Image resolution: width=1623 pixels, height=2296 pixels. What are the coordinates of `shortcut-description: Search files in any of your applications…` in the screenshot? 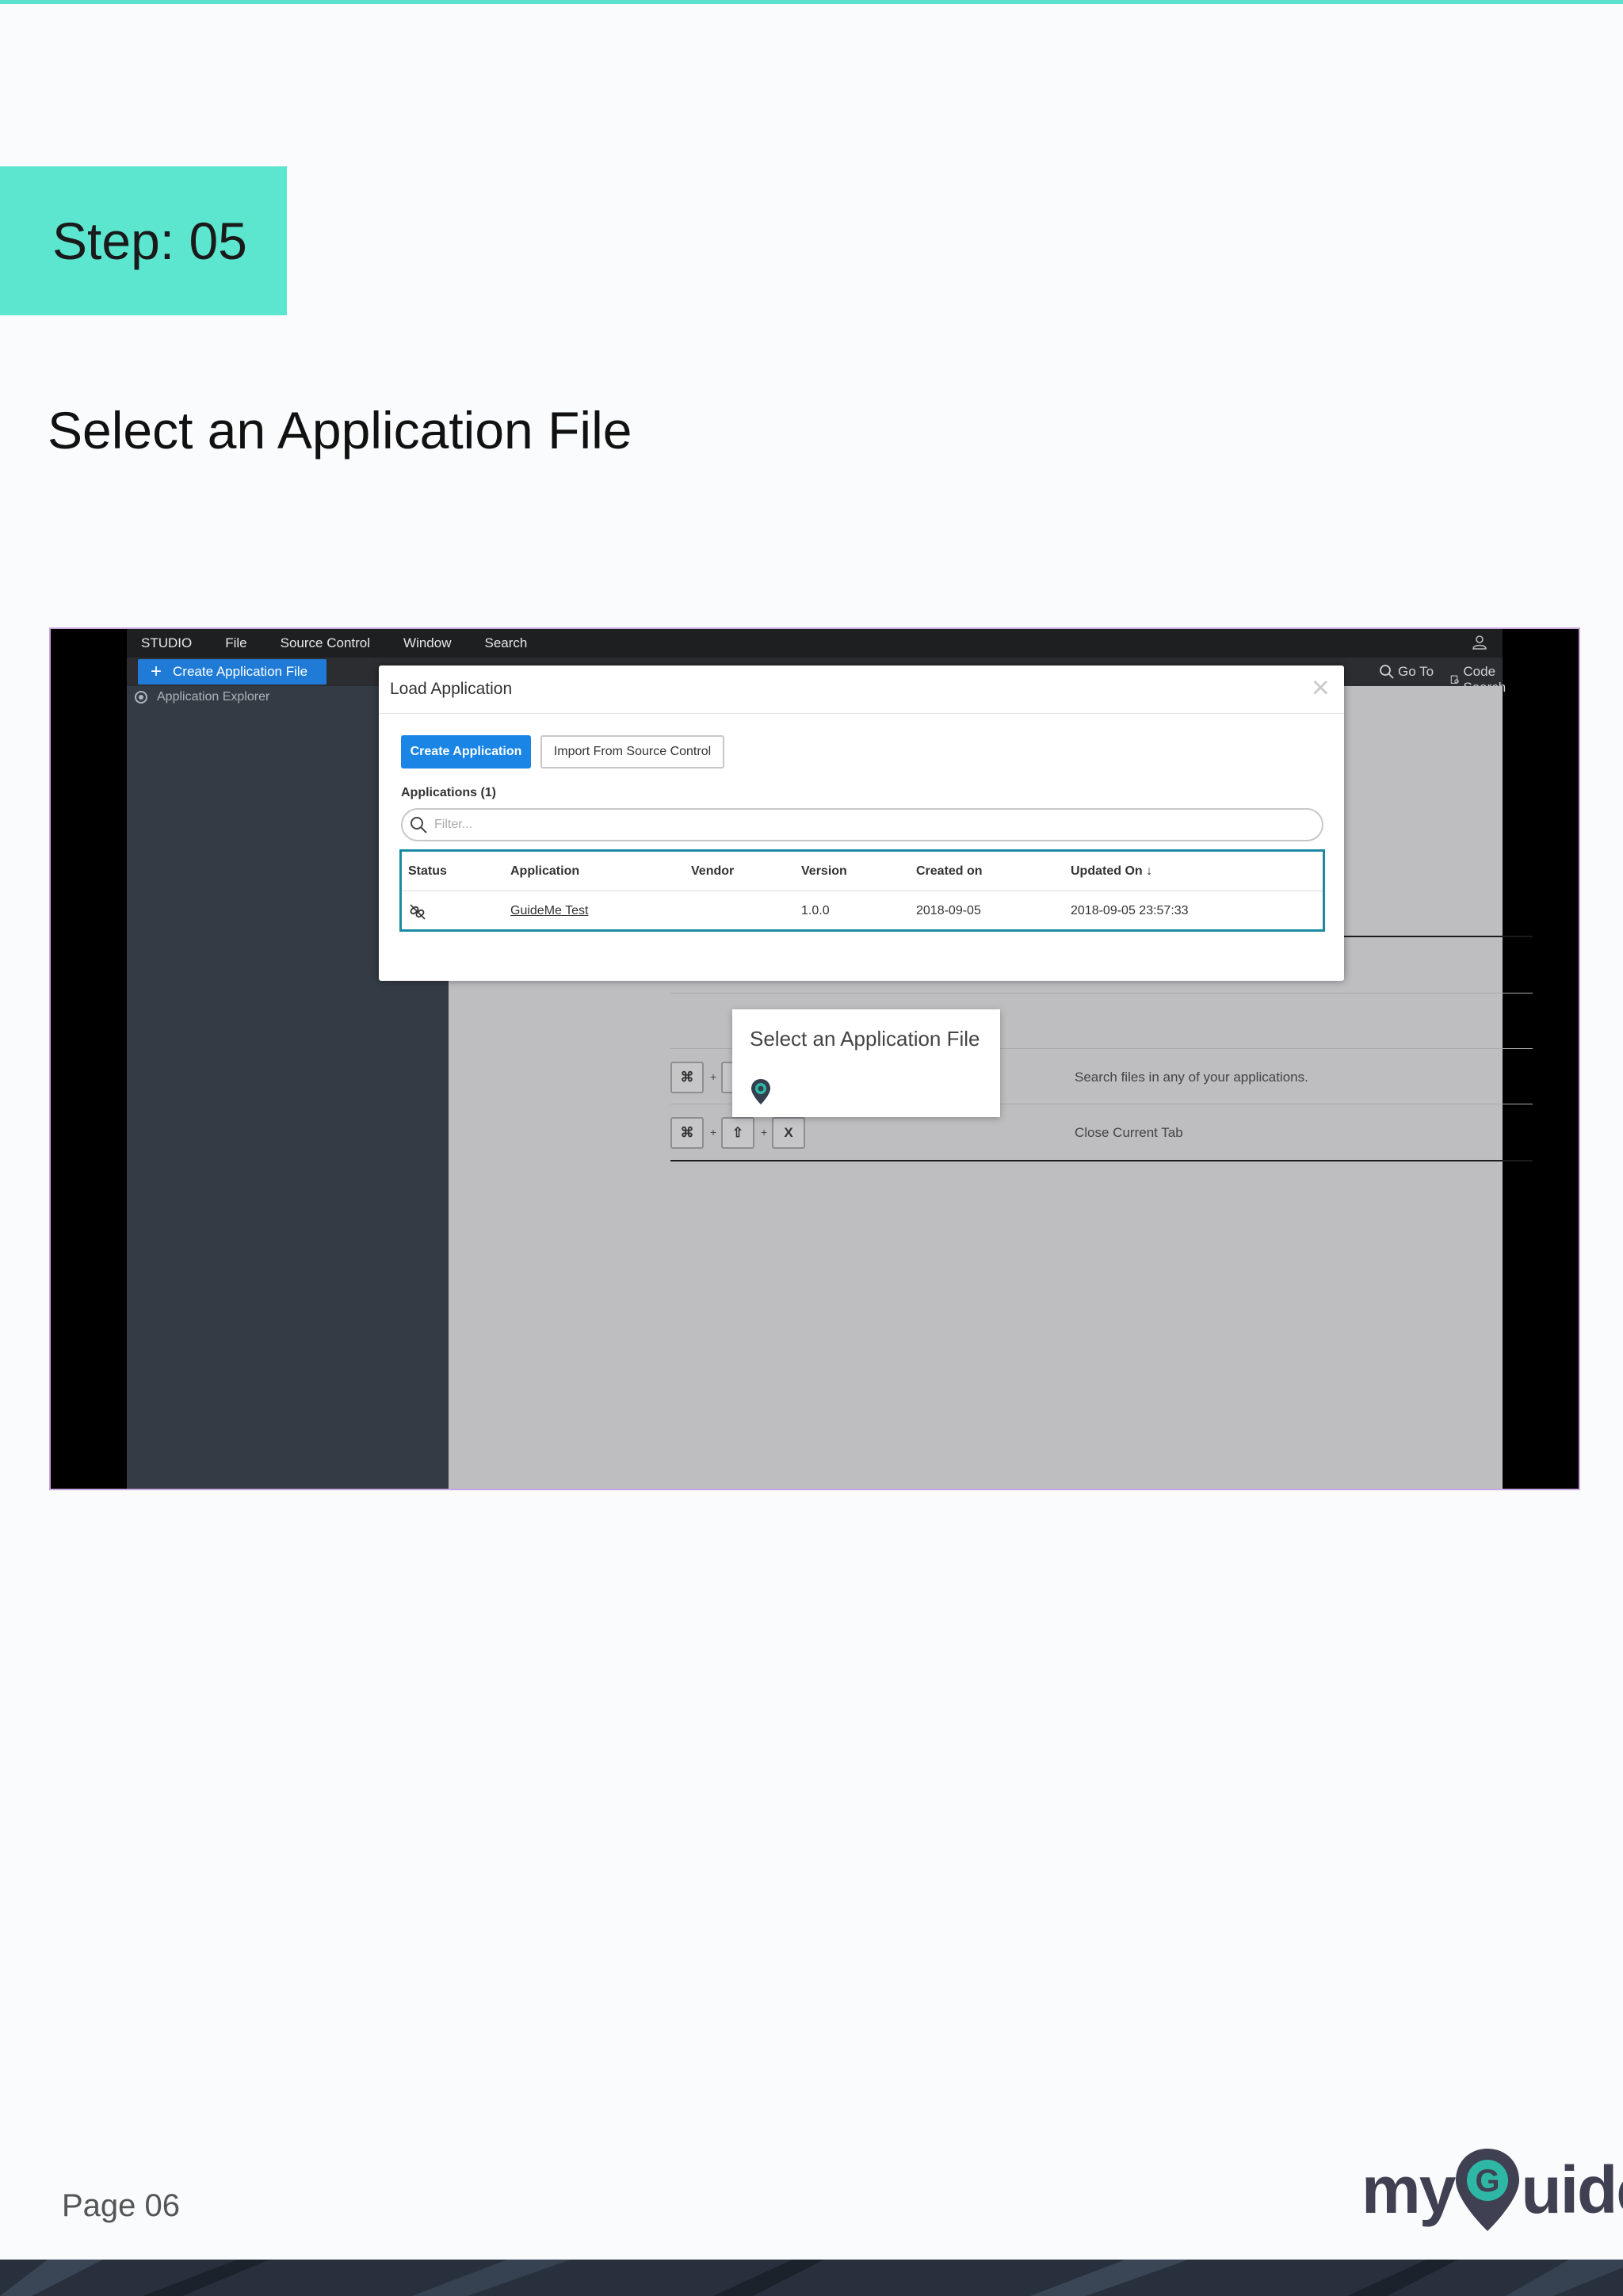 It's located at (1191, 1077).